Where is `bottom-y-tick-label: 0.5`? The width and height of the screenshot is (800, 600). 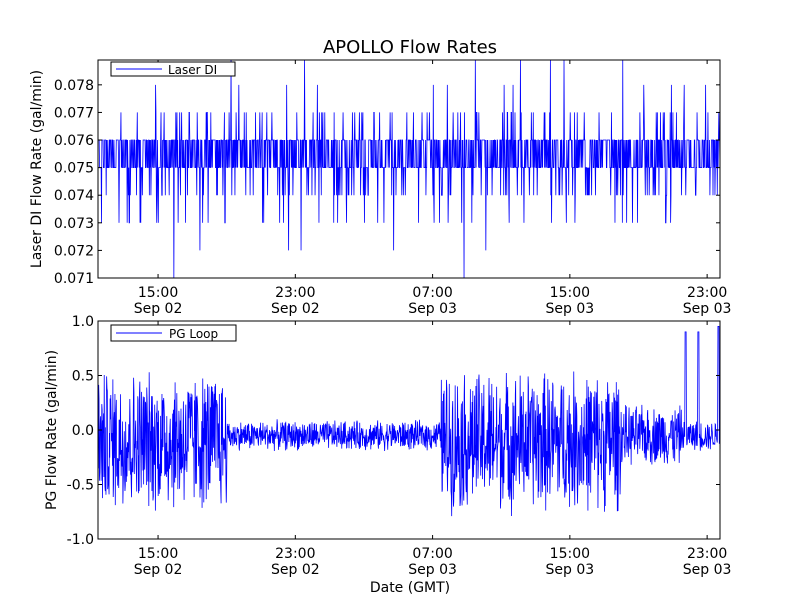
bottom-y-tick-label: 0.5 is located at coordinates (83, 377).